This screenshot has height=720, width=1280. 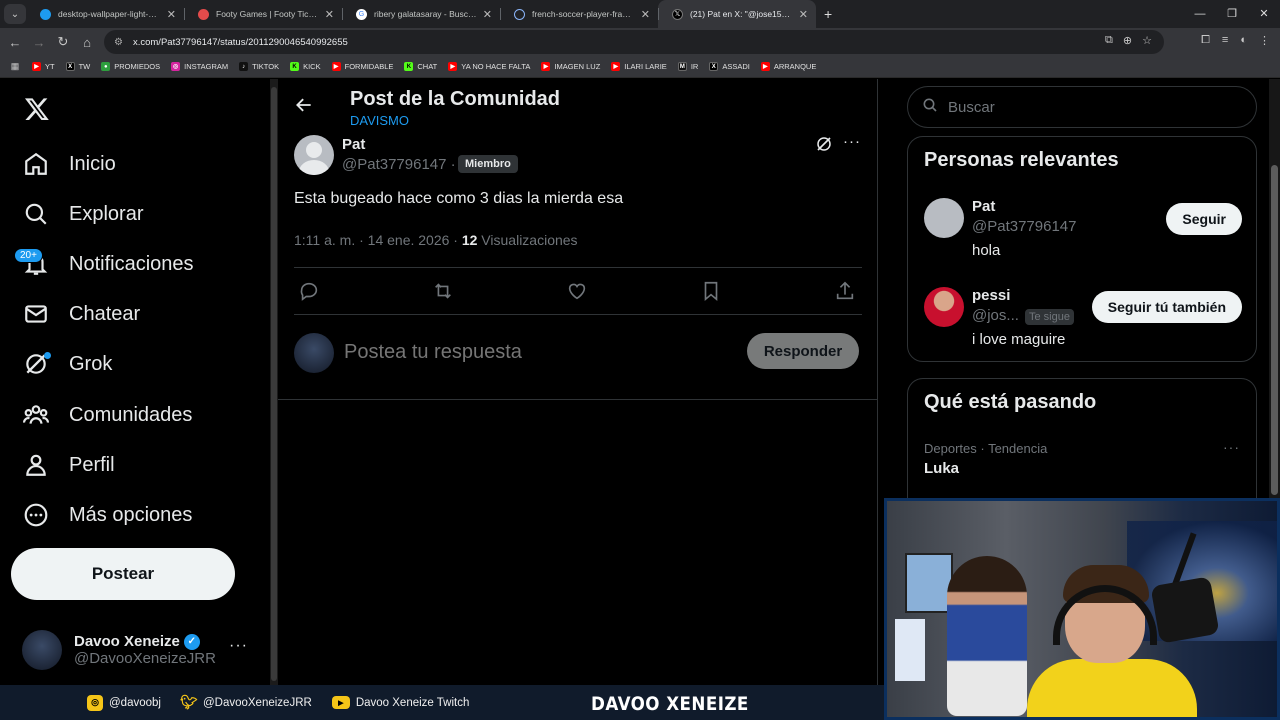 I want to click on left-scrollbar, so click(x=274, y=382).